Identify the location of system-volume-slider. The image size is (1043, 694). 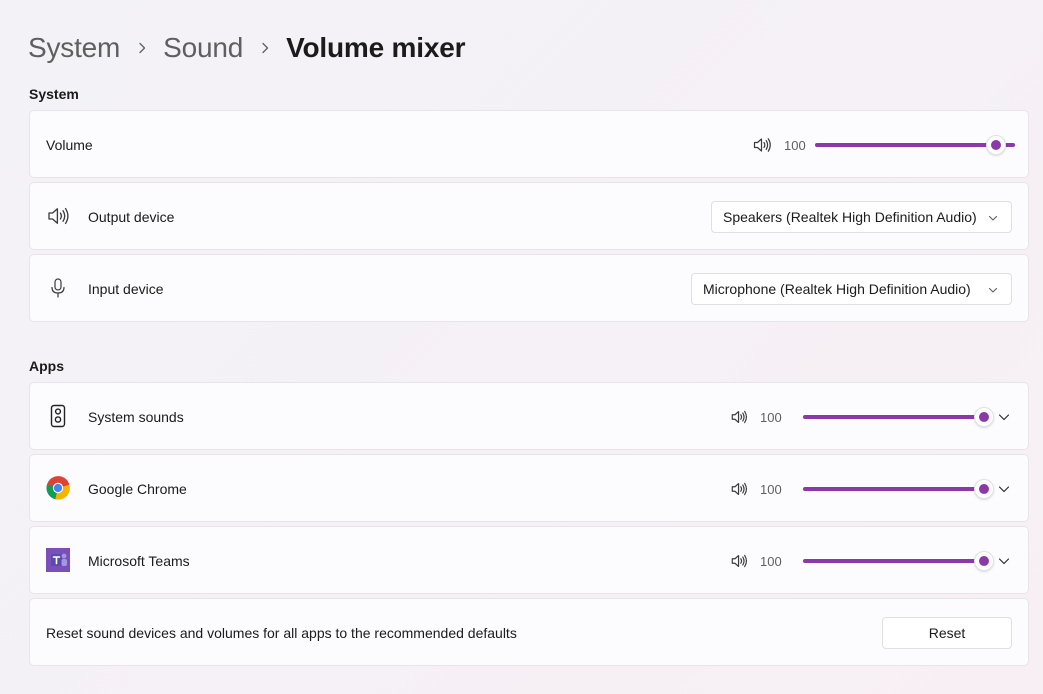
(915, 145).